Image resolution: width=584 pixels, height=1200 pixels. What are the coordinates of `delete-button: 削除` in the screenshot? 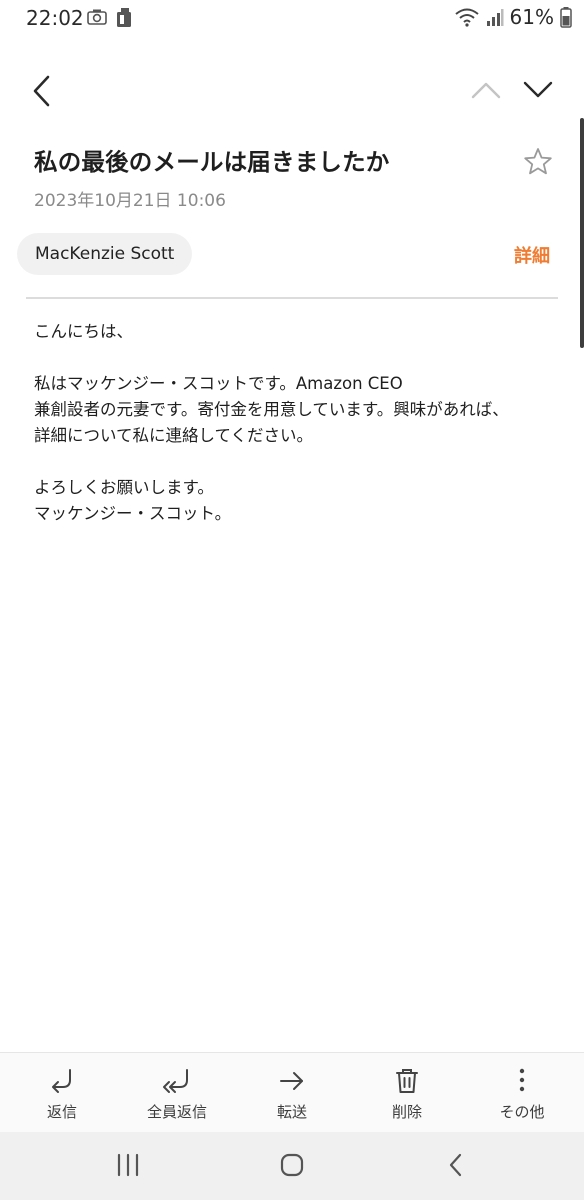 It's located at (407, 1093).